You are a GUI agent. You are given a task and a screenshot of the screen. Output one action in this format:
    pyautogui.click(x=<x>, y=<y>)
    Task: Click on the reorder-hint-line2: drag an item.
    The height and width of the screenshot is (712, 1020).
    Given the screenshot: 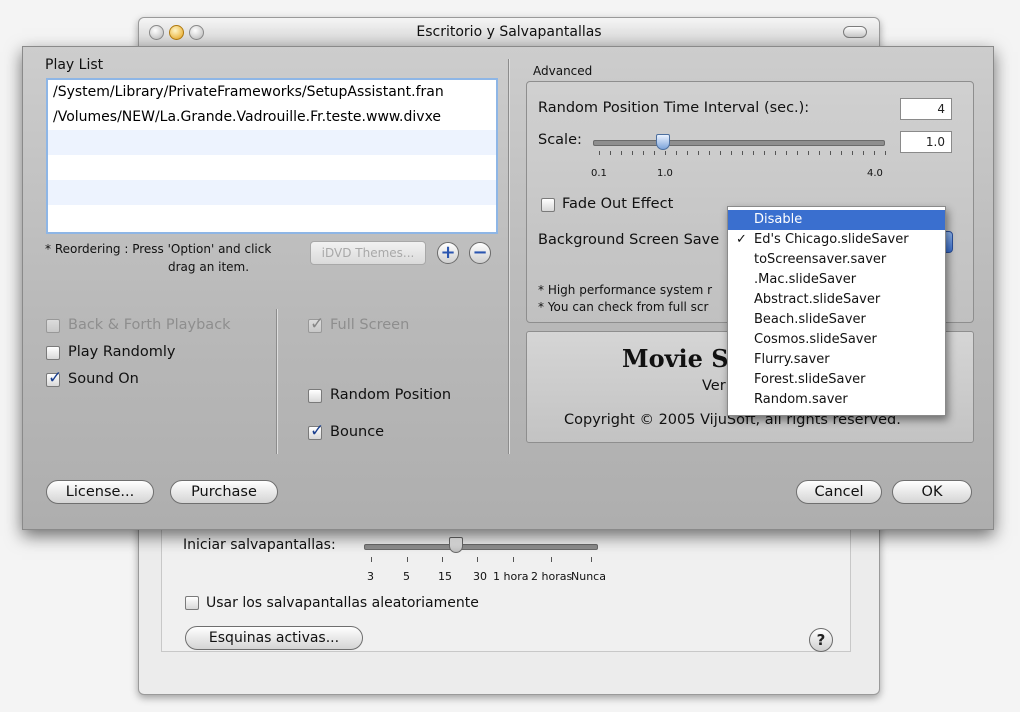 What is the action you would take?
    pyautogui.click(x=209, y=267)
    